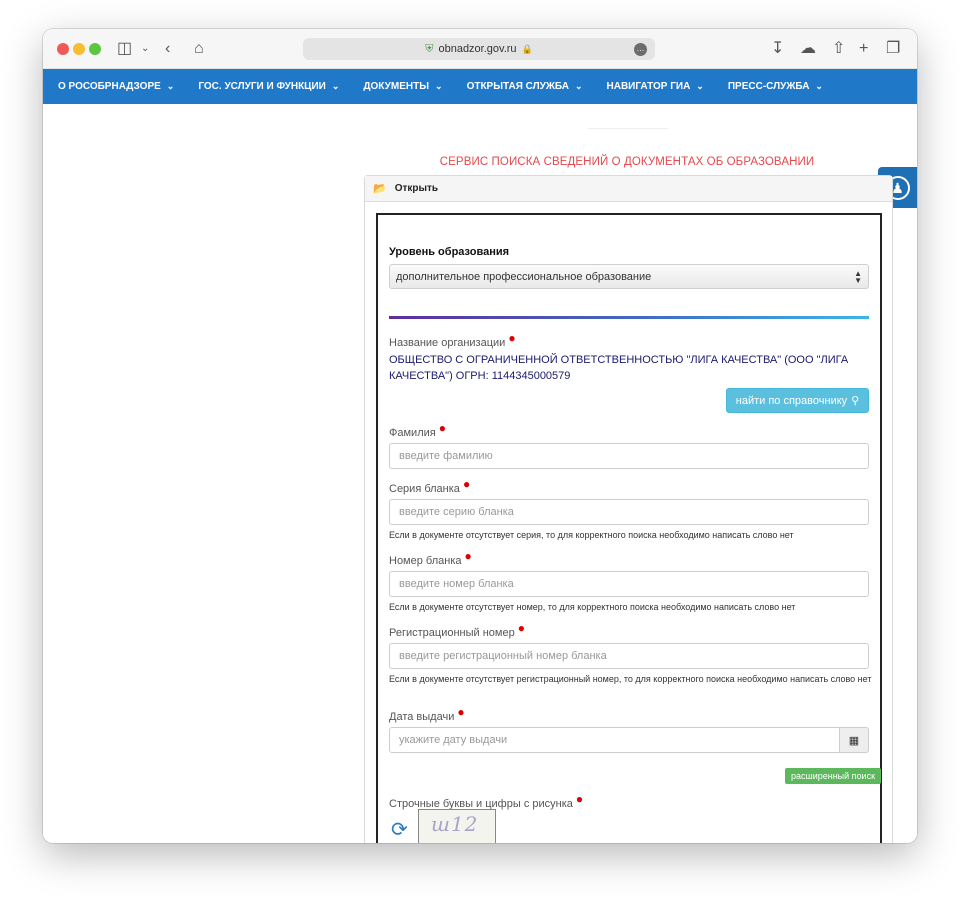  Describe the element at coordinates (893, 49) in the screenshot. I see `tabs-icon: ❐` at that location.